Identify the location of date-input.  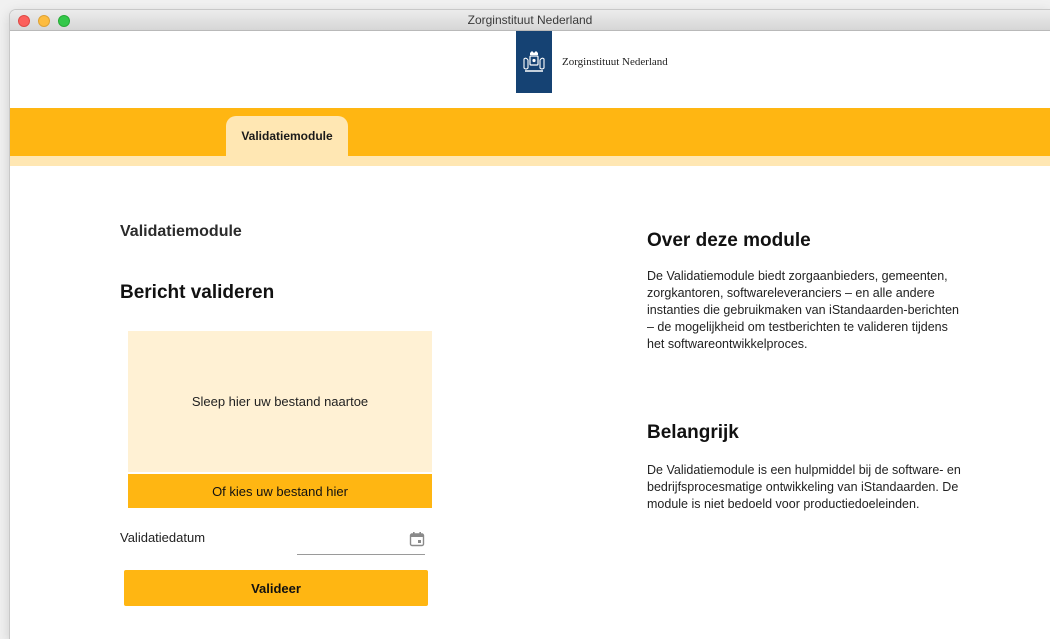
(347, 539).